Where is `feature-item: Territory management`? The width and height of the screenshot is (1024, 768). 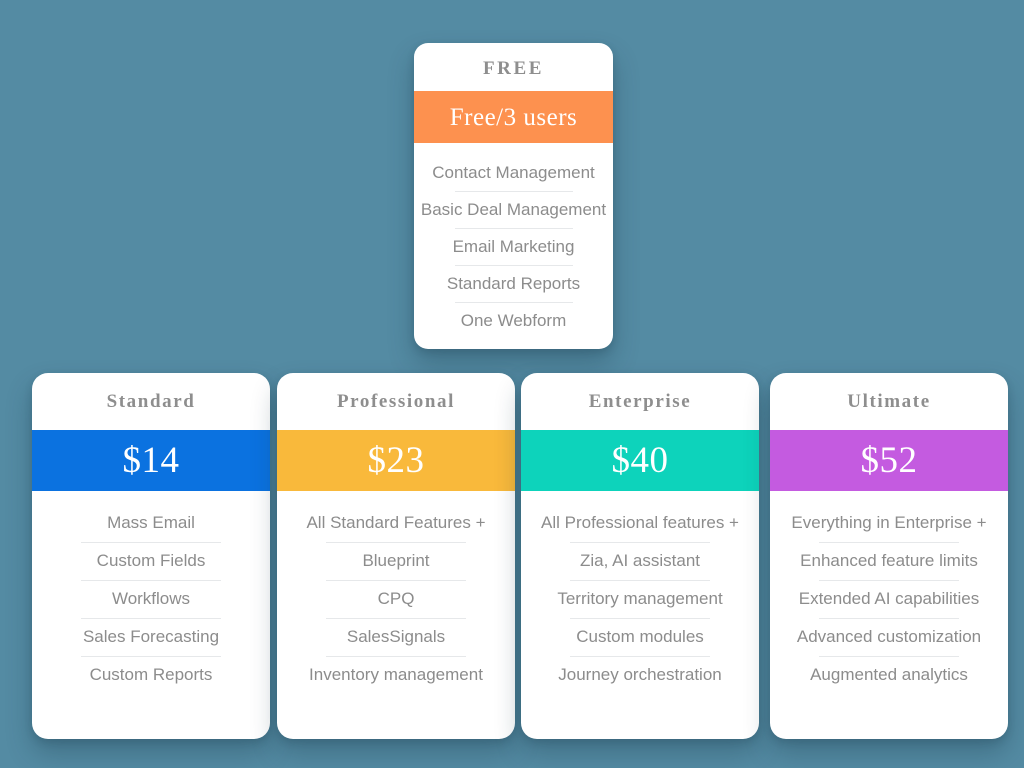 feature-item: Territory management is located at coordinates (640, 598).